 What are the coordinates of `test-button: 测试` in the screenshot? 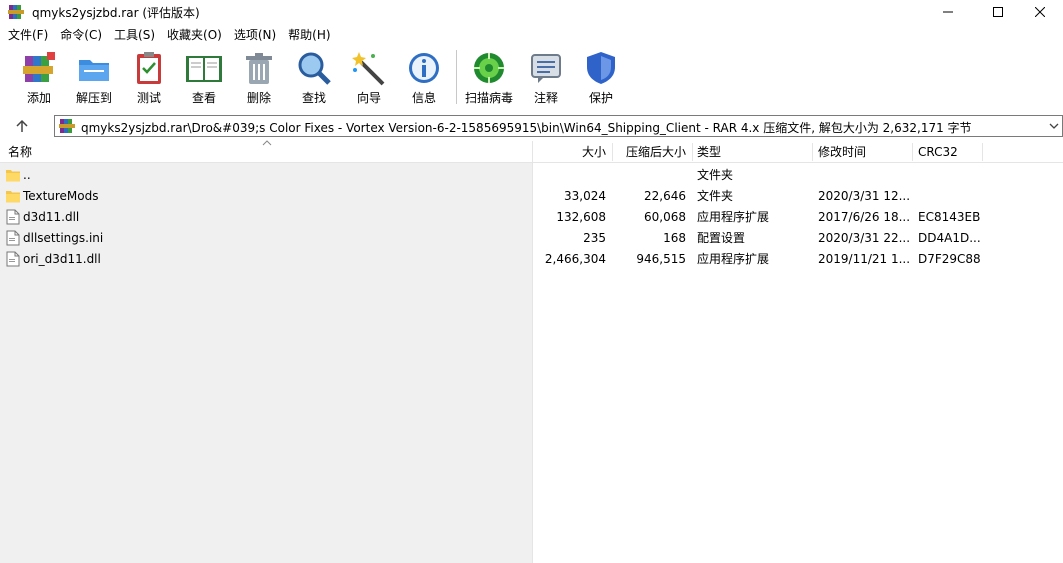 It's located at (149, 77).